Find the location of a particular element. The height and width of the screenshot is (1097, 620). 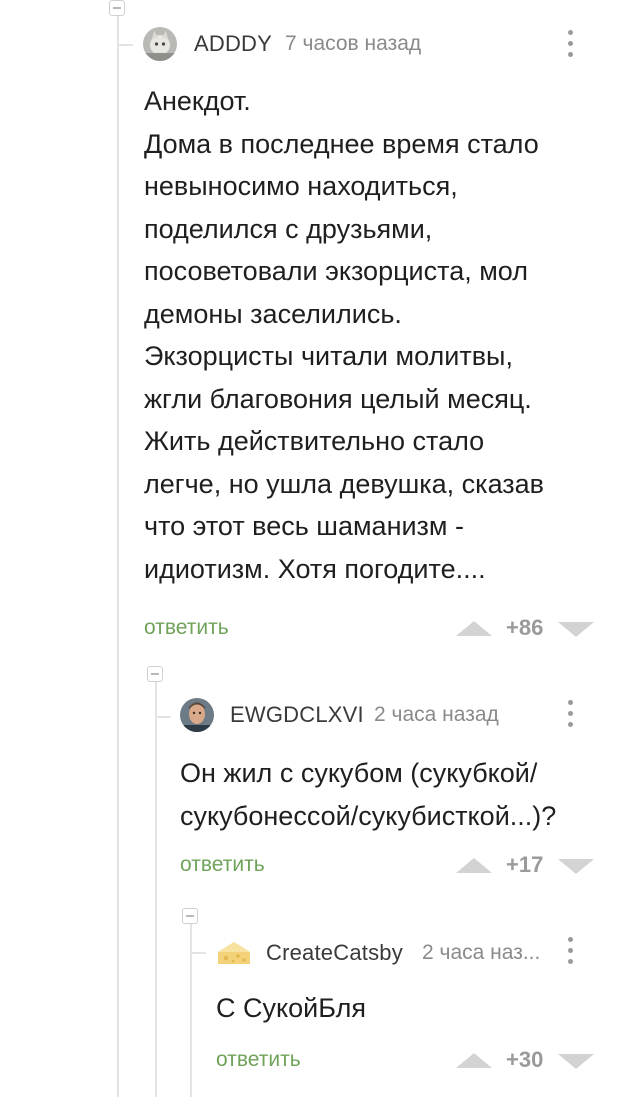

comment-timestamp: 7 часов назад is located at coordinates (353, 43).